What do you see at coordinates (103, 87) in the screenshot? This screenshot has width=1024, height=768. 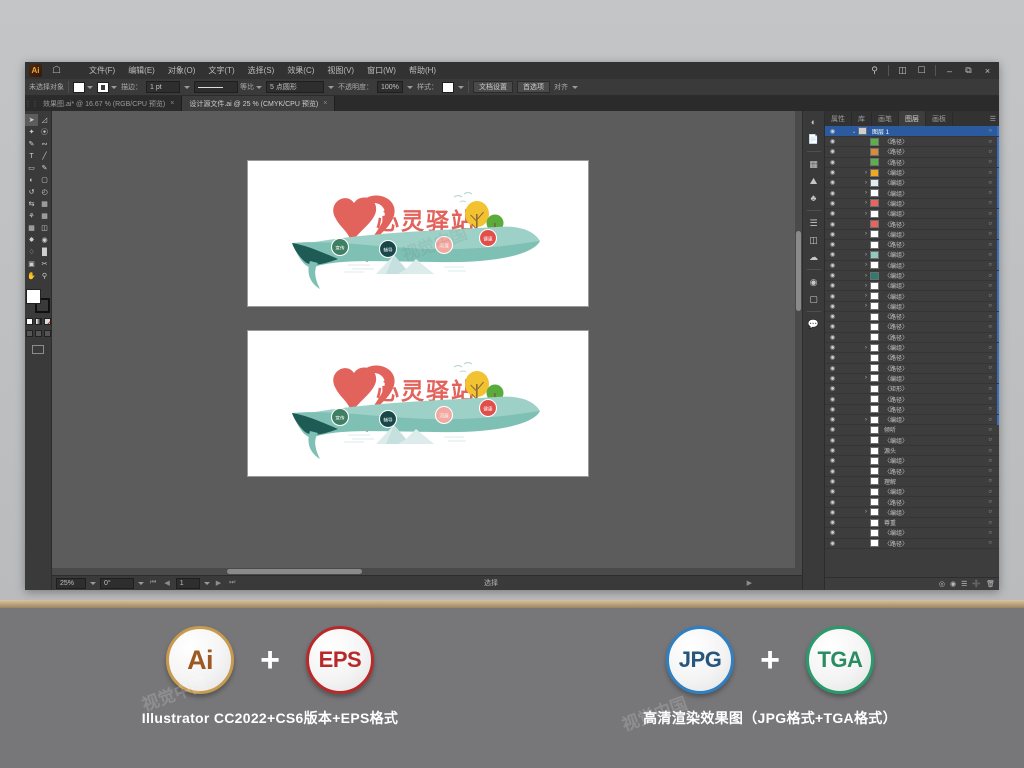 I see `stroke-swatch` at bounding box center [103, 87].